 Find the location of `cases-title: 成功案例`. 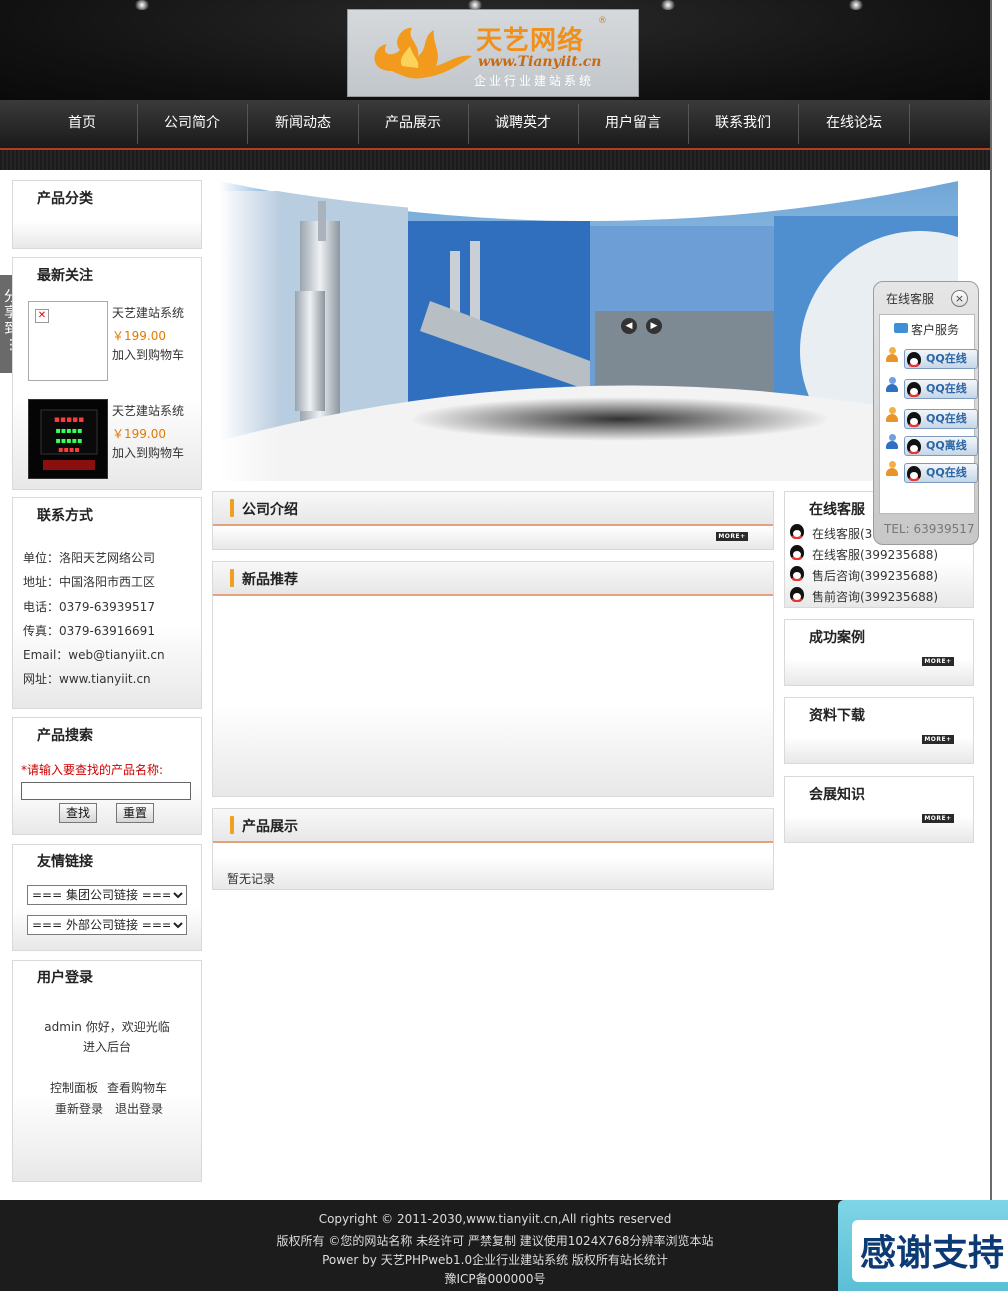

cases-title: 成功案例 is located at coordinates (837, 638).